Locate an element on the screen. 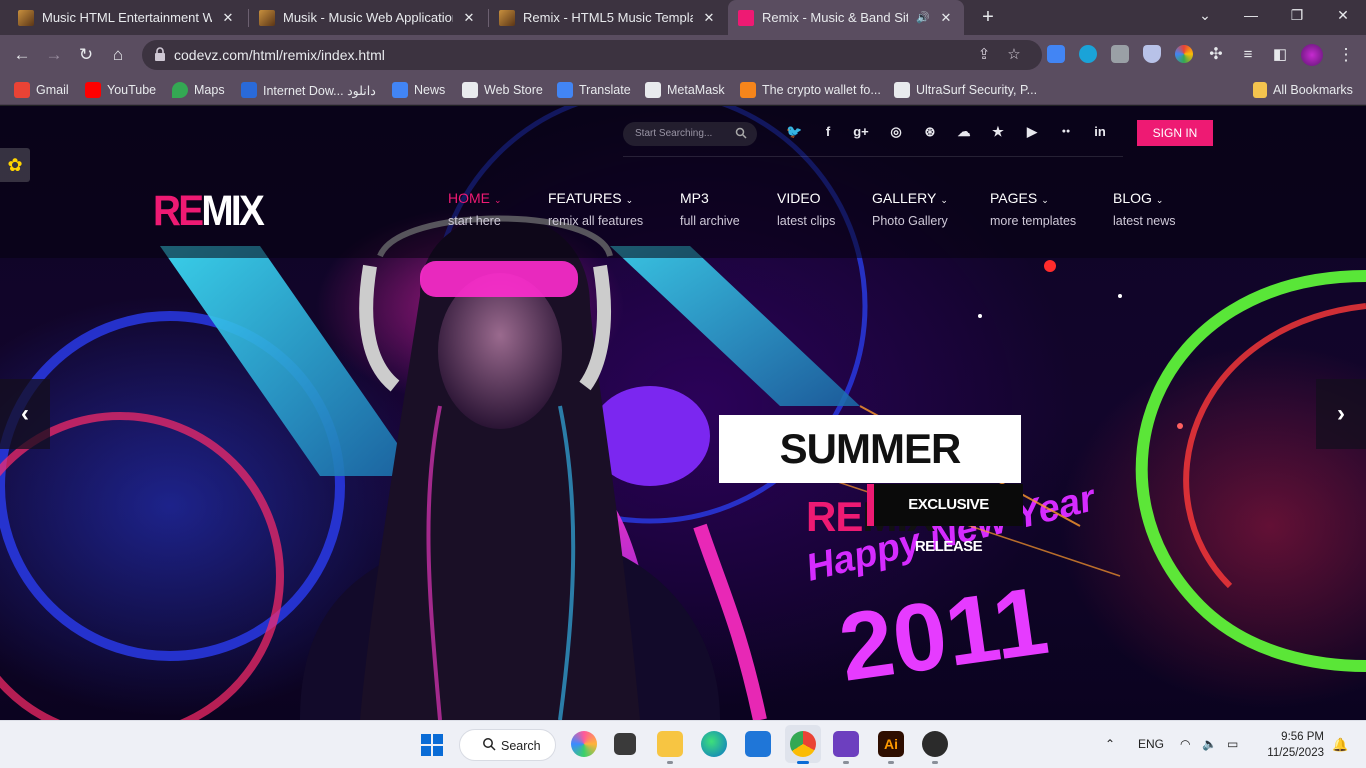 Image resolution: width=1366 pixels, height=768 pixels. illustrator-icon: Ai is located at coordinates (891, 744).